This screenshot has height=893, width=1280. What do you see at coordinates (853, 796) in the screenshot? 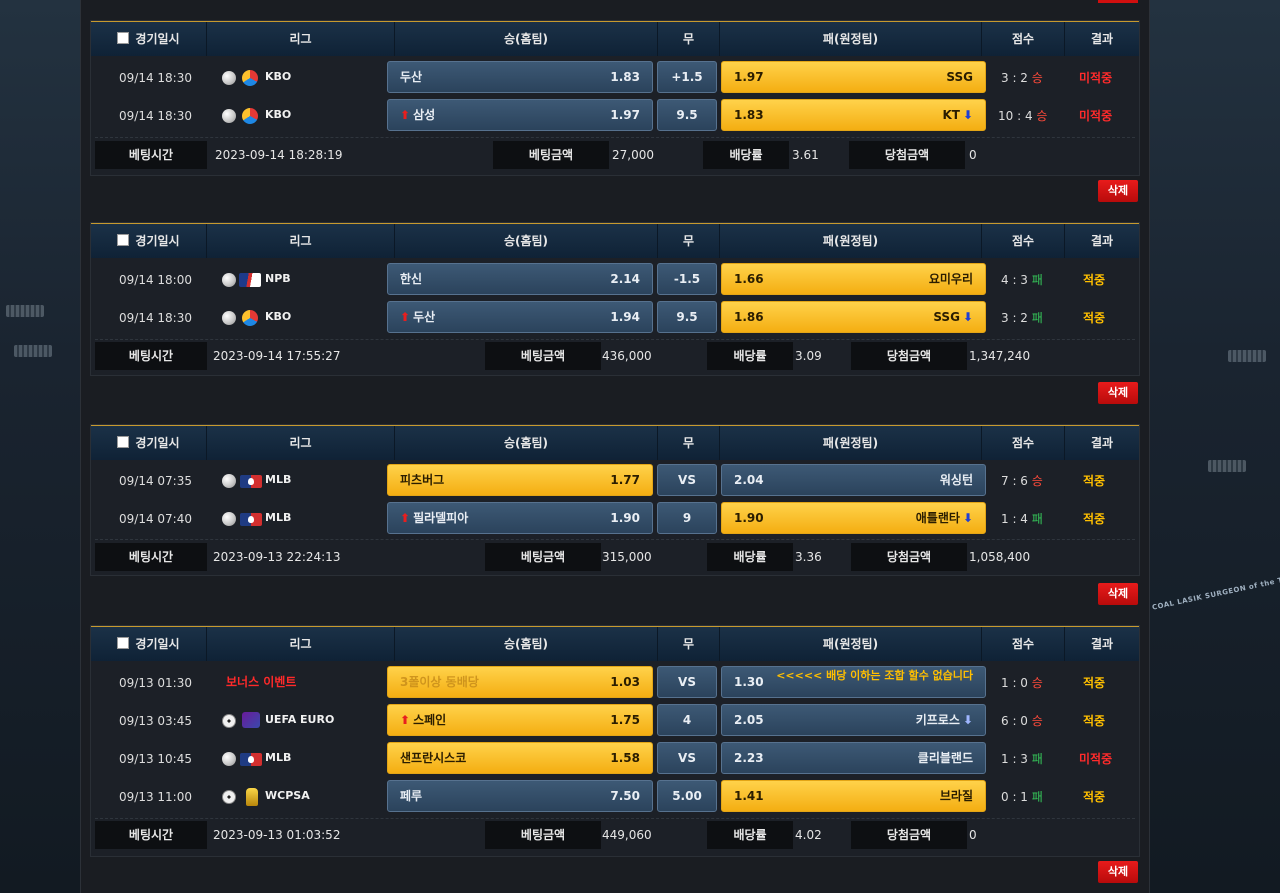
I see `away-bet-button: 1.41 브라질` at bounding box center [853, 796].